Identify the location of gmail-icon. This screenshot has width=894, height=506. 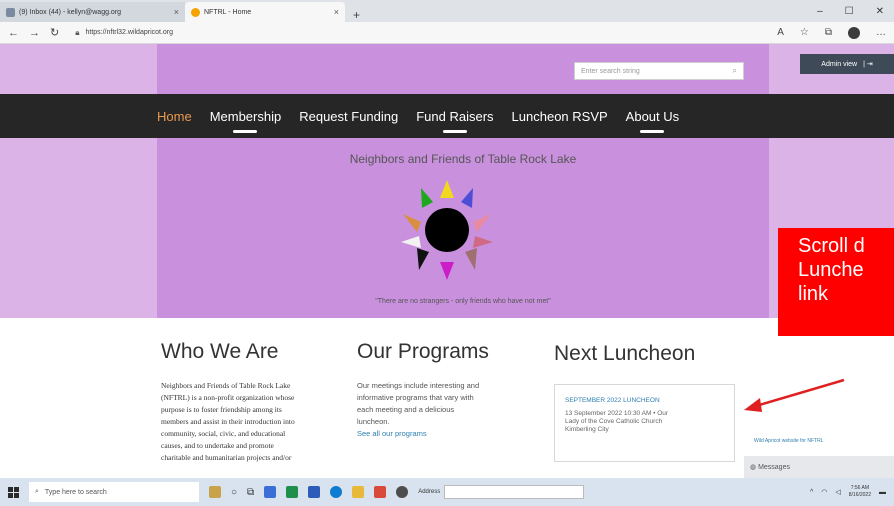
(380, 492).